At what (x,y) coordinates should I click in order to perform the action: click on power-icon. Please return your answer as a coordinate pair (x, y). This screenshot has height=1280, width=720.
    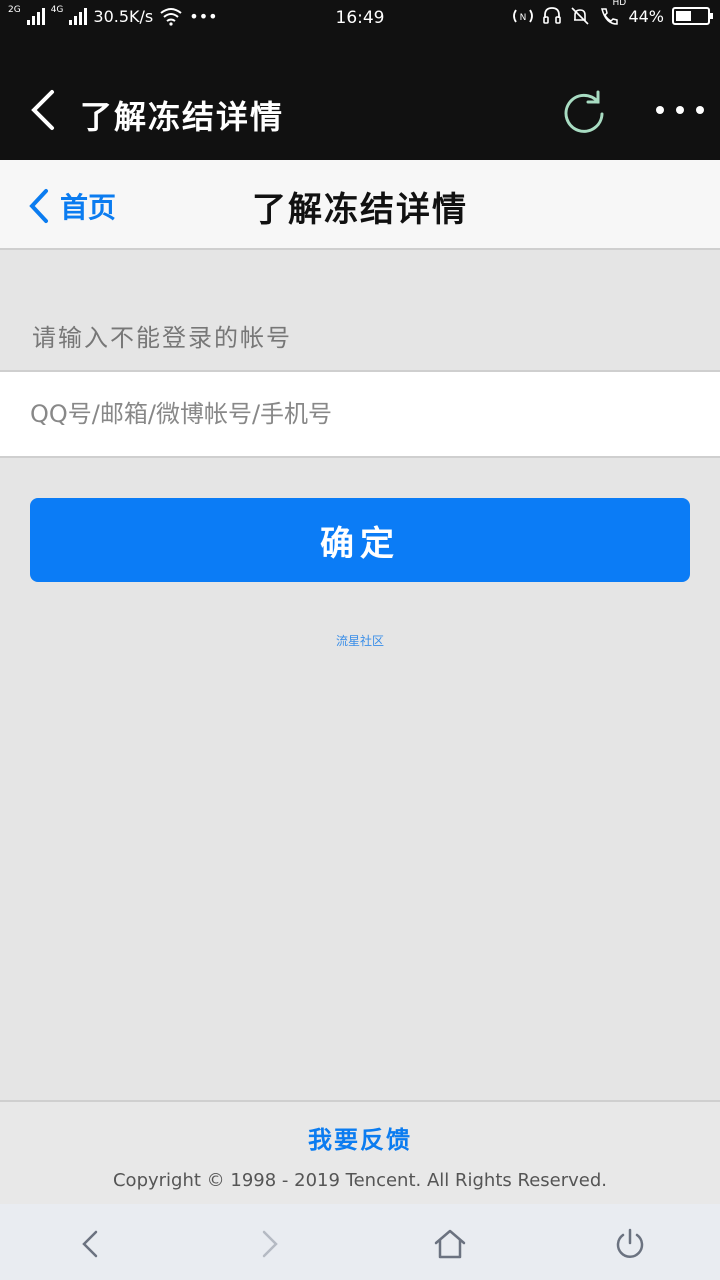
    Looking at the image, I should click on (630, 1243).